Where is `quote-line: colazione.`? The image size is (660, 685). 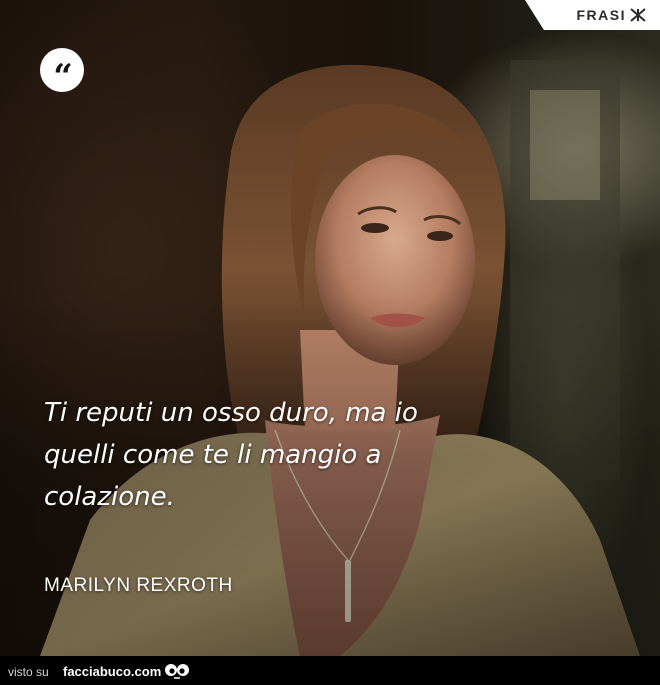 quote-line: colazione. is located at coordinates (109, 497).